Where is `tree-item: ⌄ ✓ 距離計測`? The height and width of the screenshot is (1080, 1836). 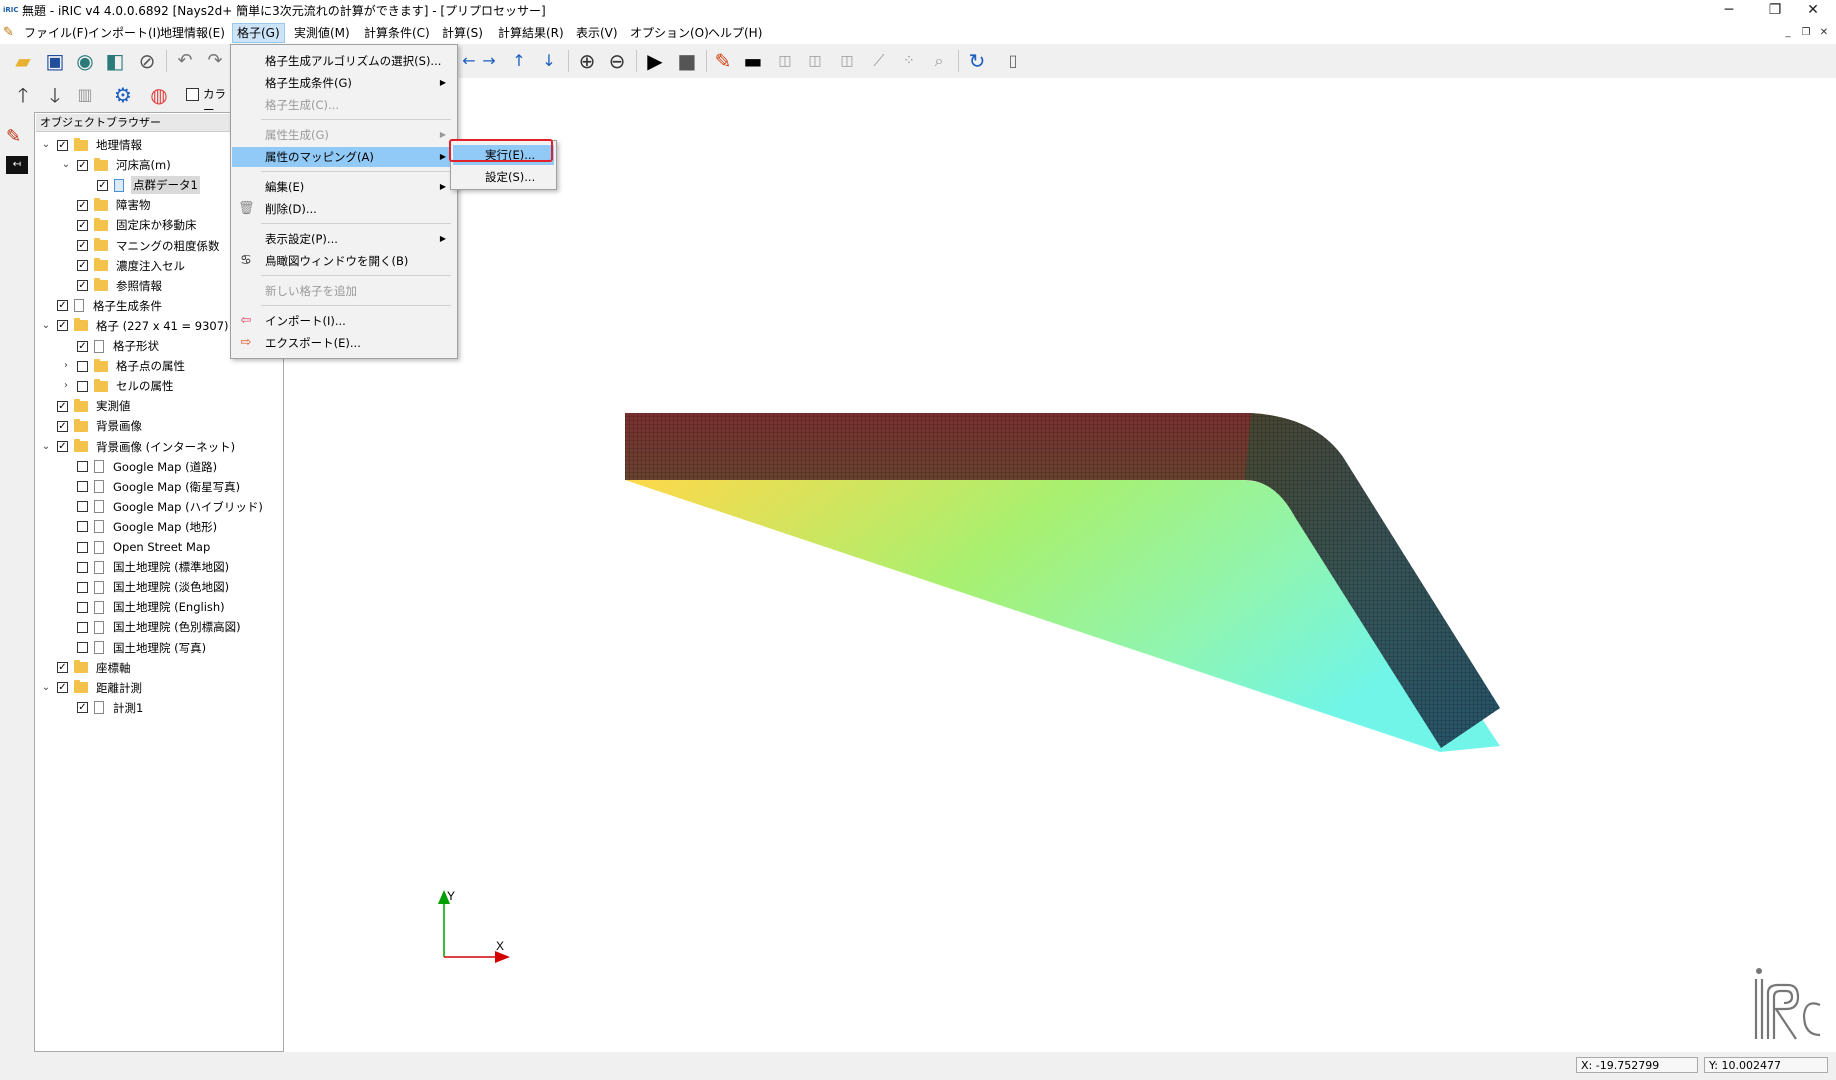 tree-item: ⌄ ✓ 距離計測 is located at coordinates (92, 688).